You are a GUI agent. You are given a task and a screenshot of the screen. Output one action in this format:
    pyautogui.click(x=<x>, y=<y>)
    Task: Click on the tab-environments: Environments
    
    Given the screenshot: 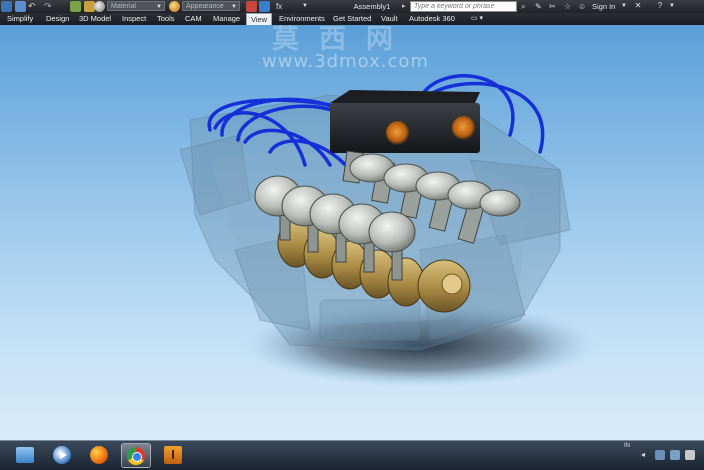 What is the action you would take?
    pyautogui.click(x=302, y=19)
    